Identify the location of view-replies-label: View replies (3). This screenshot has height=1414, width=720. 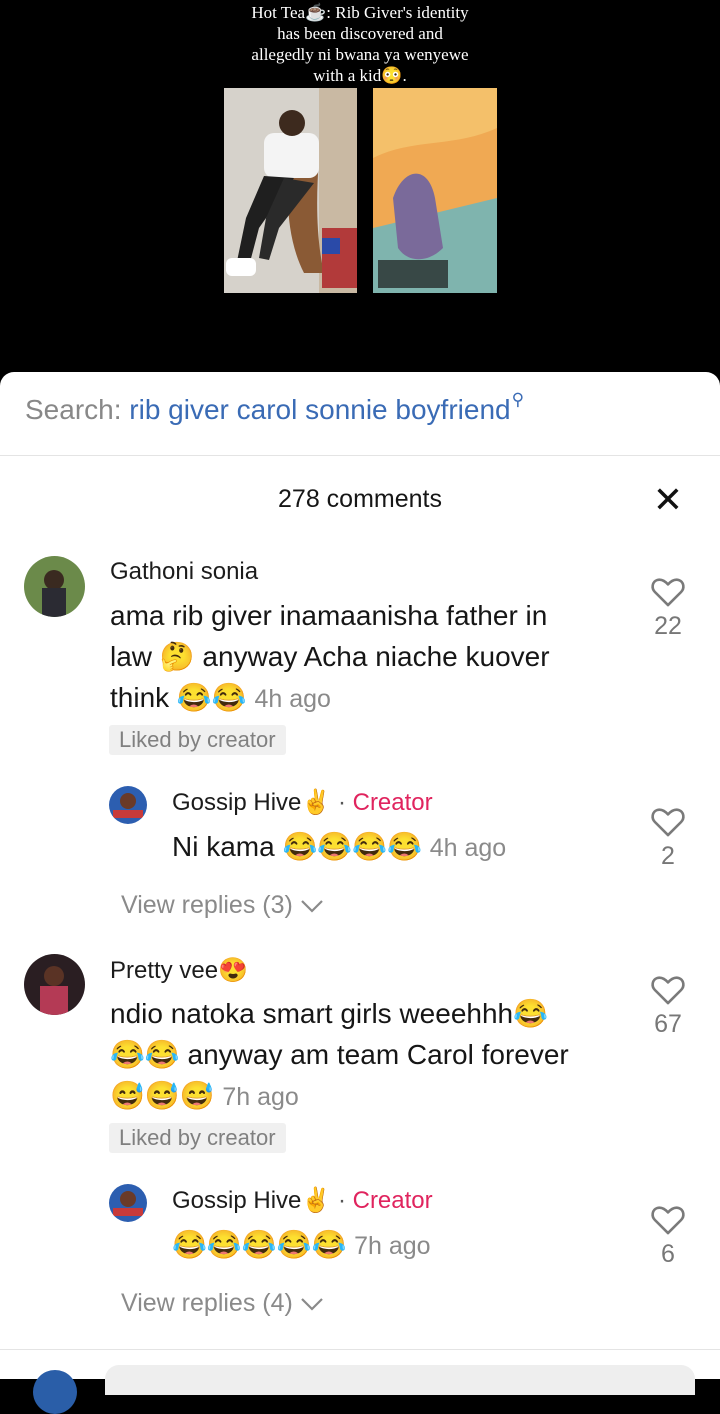
(207, 905).